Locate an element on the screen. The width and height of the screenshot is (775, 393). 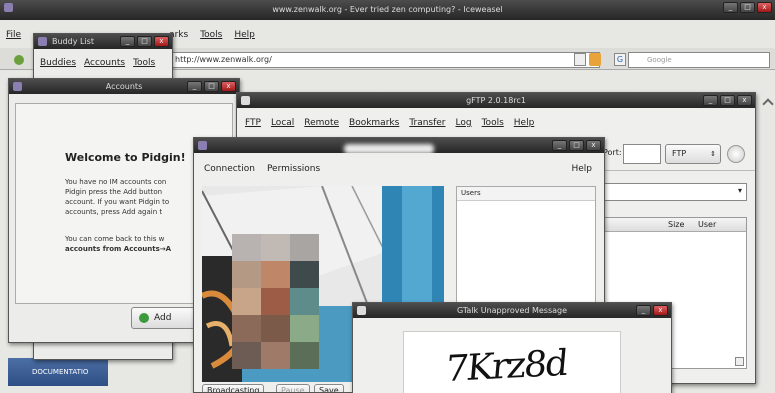
tab-scroll-icon is located at coordinates (768, 104).